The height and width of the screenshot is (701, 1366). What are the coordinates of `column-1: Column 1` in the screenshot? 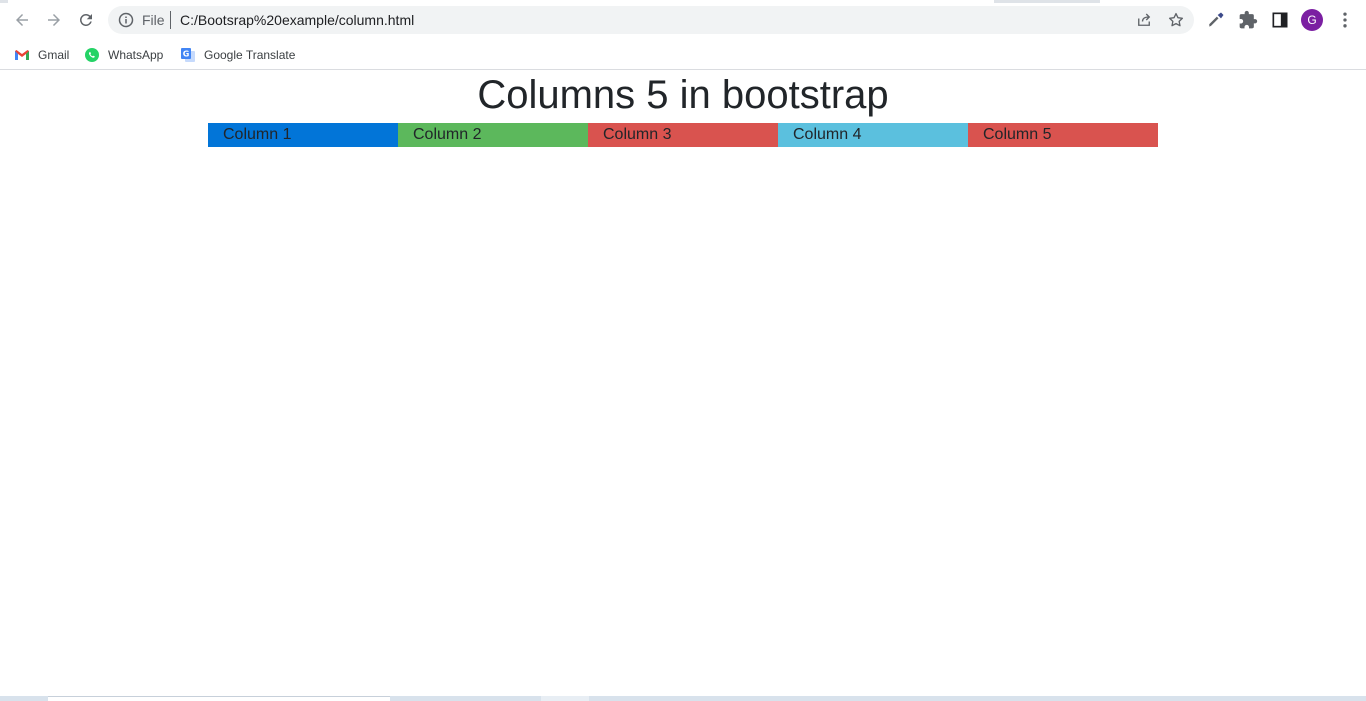 It's located at (303, 135).